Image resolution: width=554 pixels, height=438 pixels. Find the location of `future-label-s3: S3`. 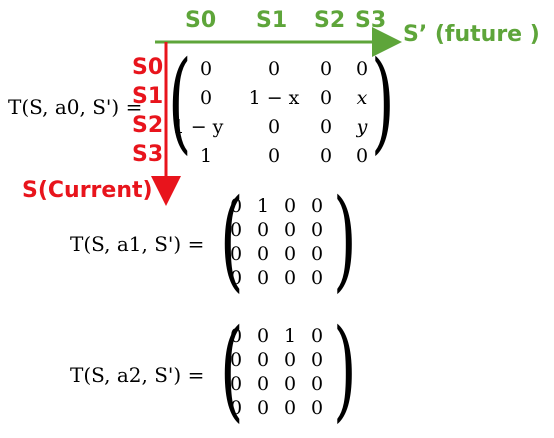

future-label-s3: S3 is located at coordinates (371, 20).